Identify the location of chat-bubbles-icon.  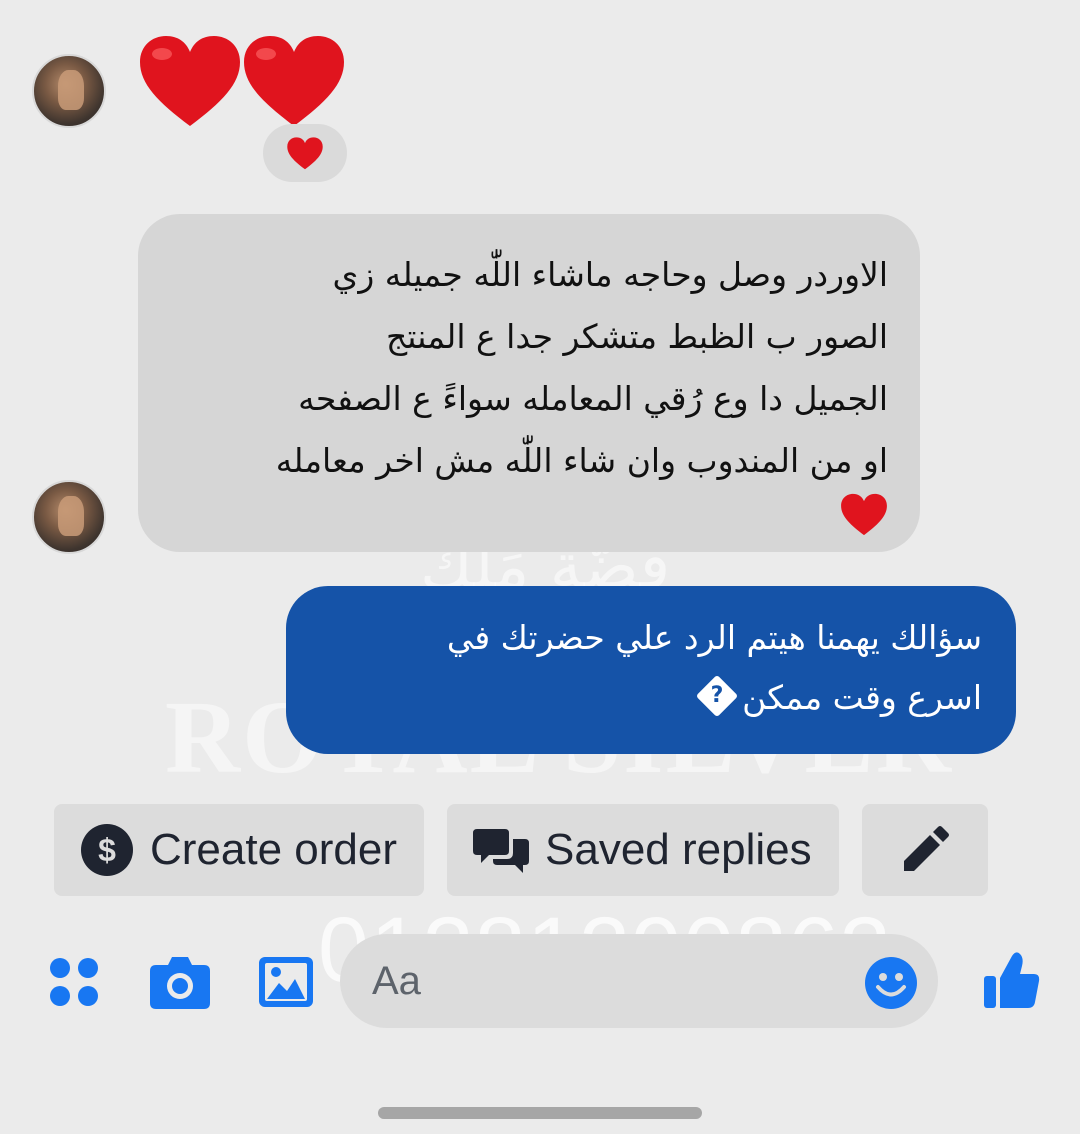
(501, 850).